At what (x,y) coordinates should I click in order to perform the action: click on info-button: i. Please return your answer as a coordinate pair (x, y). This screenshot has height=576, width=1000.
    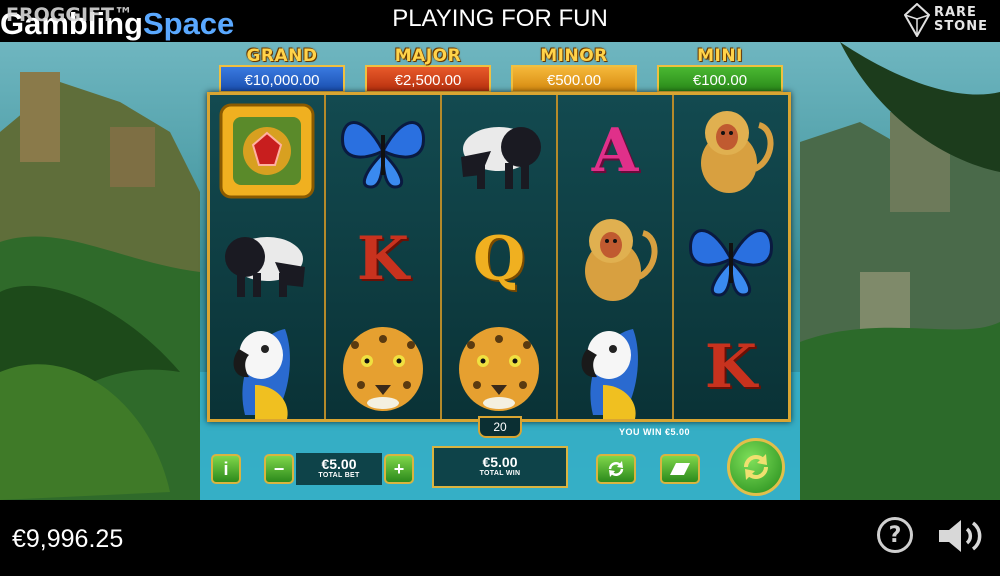
    Looking at the image, I should click on (226, 469).